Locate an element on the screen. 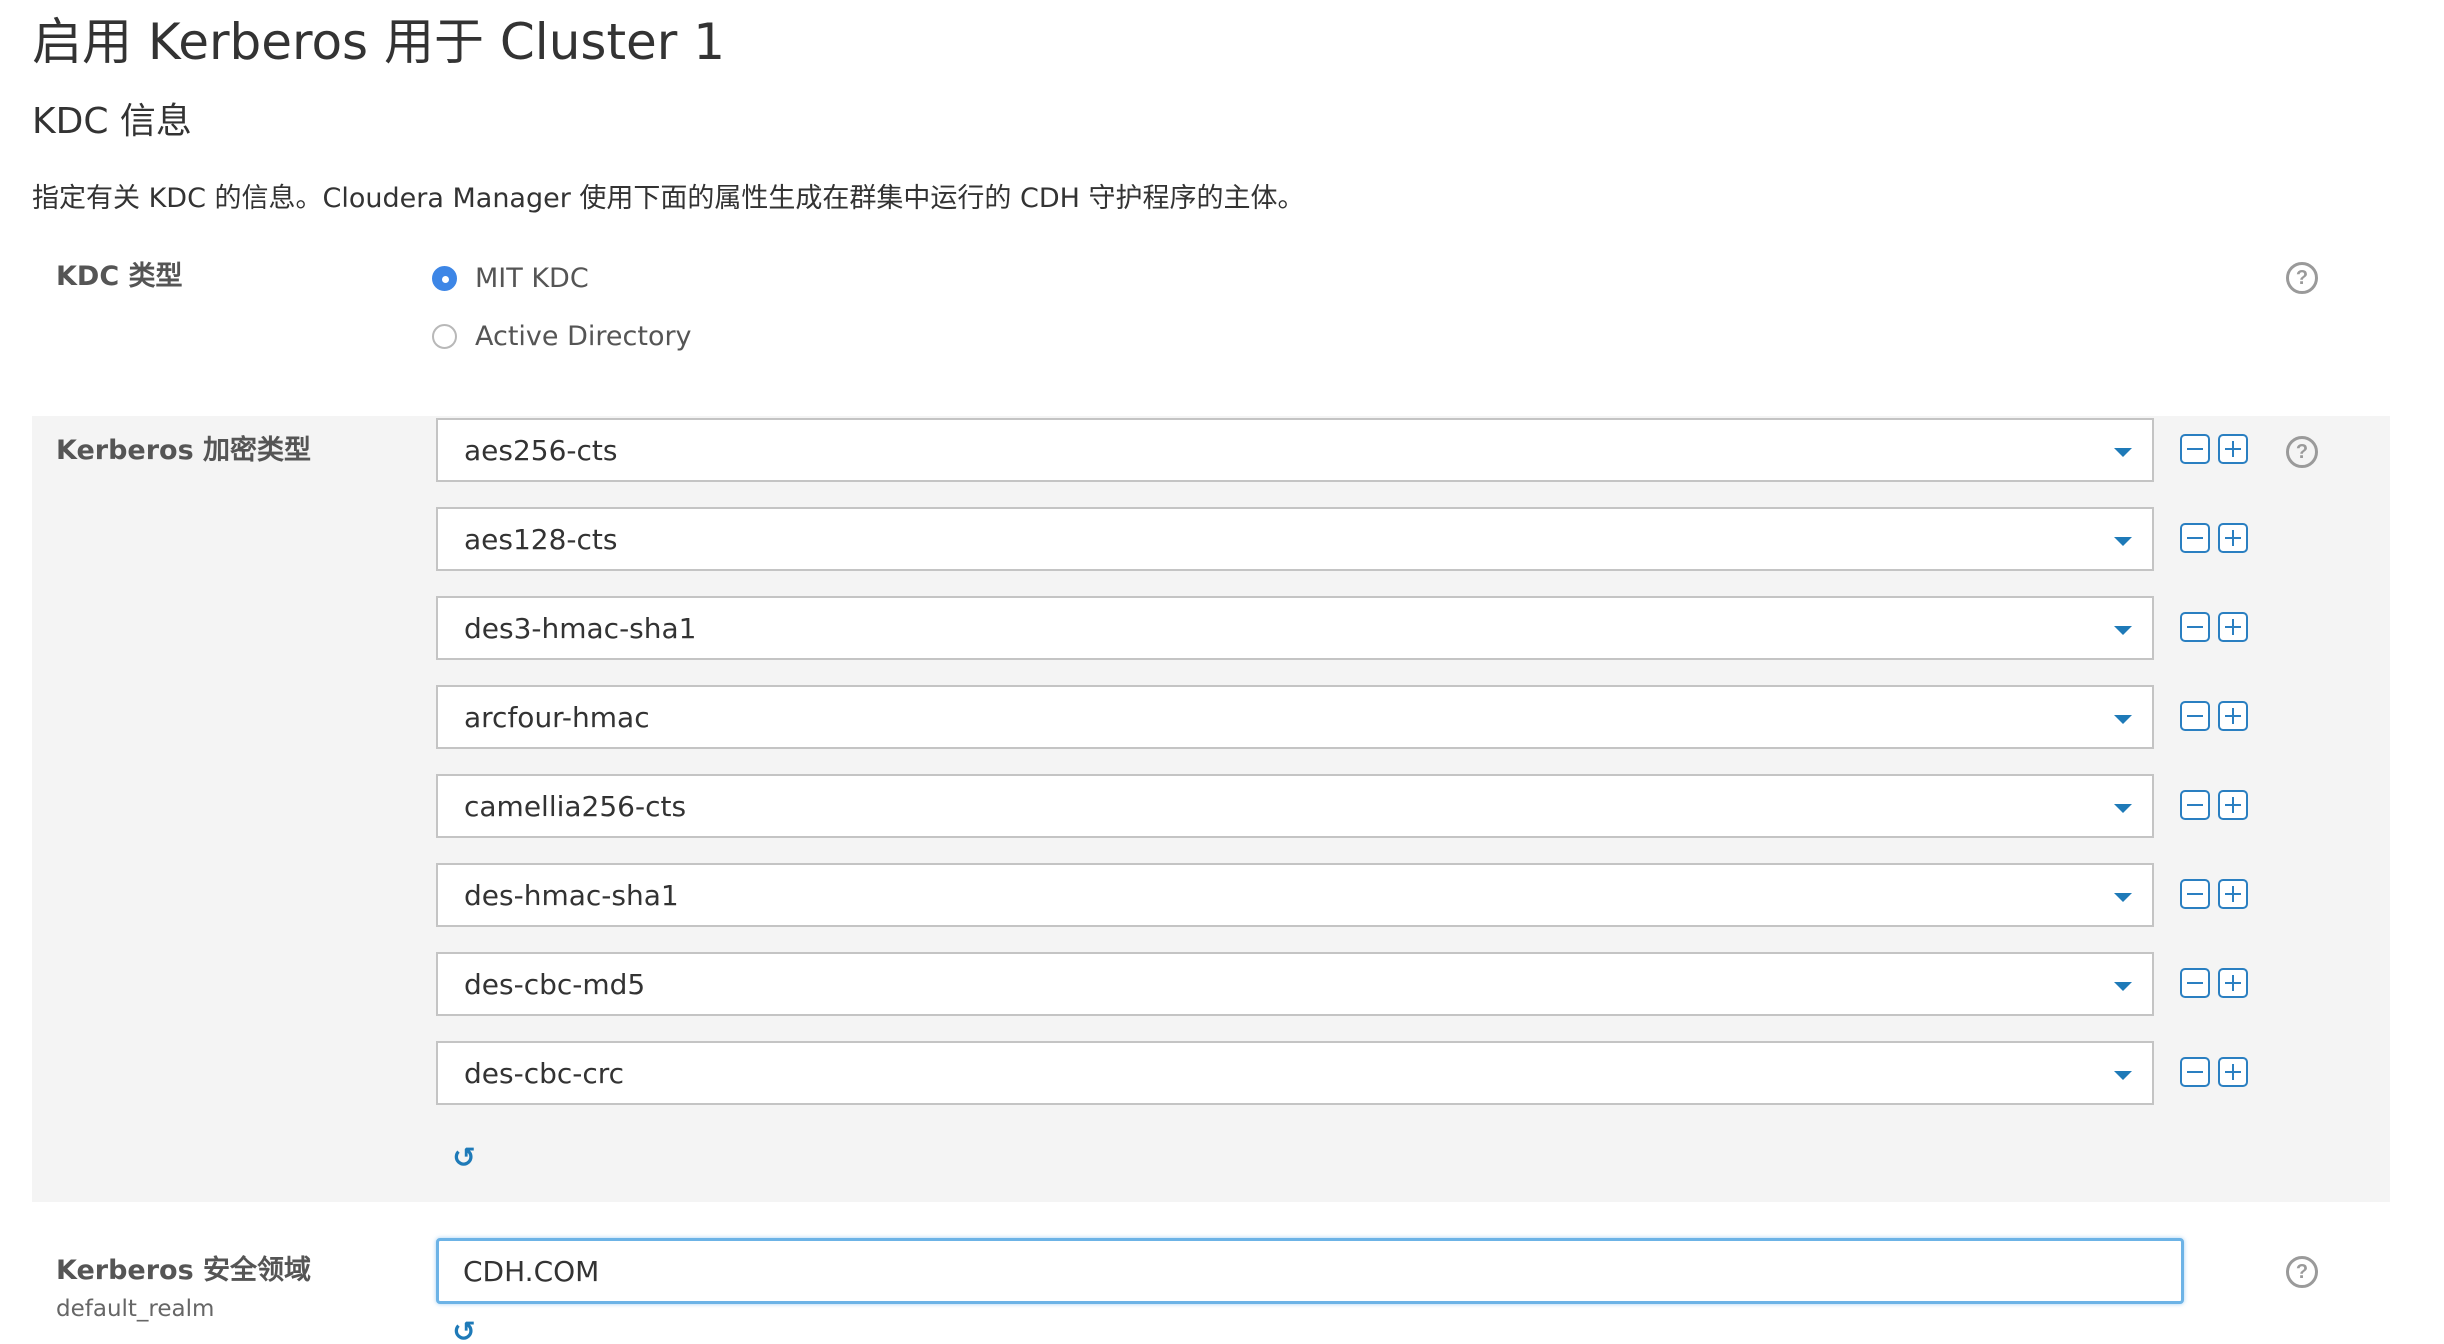 This screenshot has height=1344, width=2444. encryption-type-select: des-cbc-crc is located at coordinates (1295, 1073).